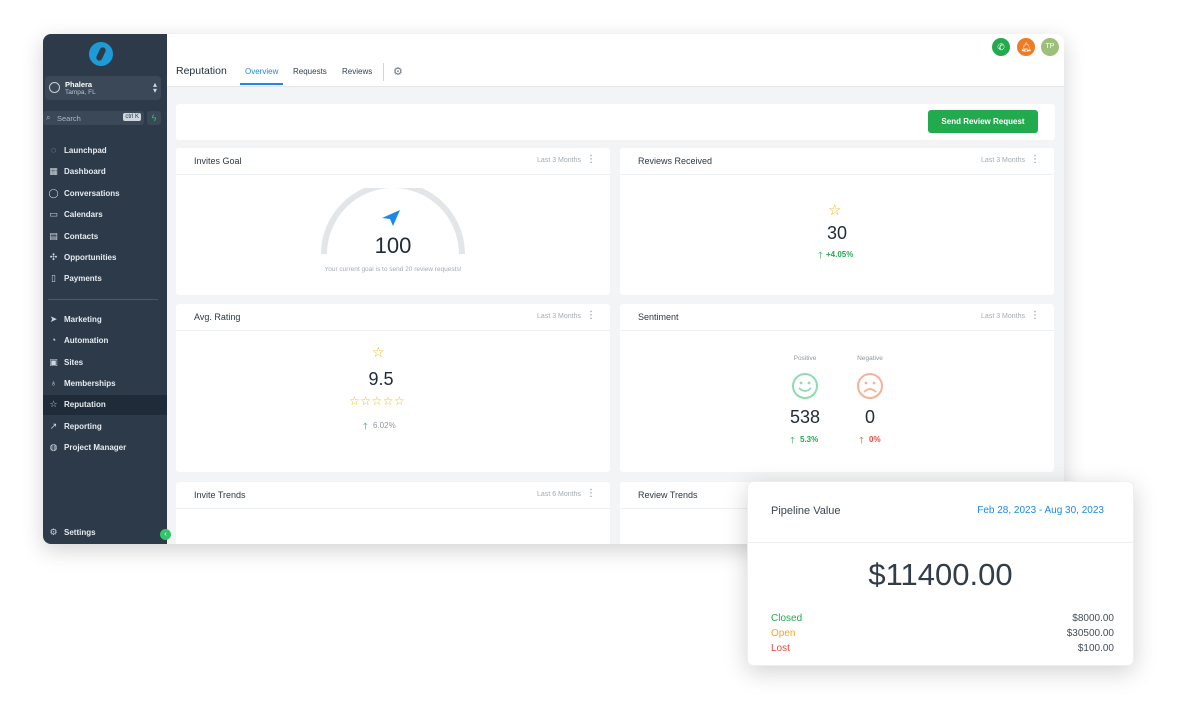 The height and width of the screenshot is (719, 1200). What do you see at coordinates (384, 425) in the screenshot?
I see `rating-change: 6.02%` at bounding box center [384, 425].